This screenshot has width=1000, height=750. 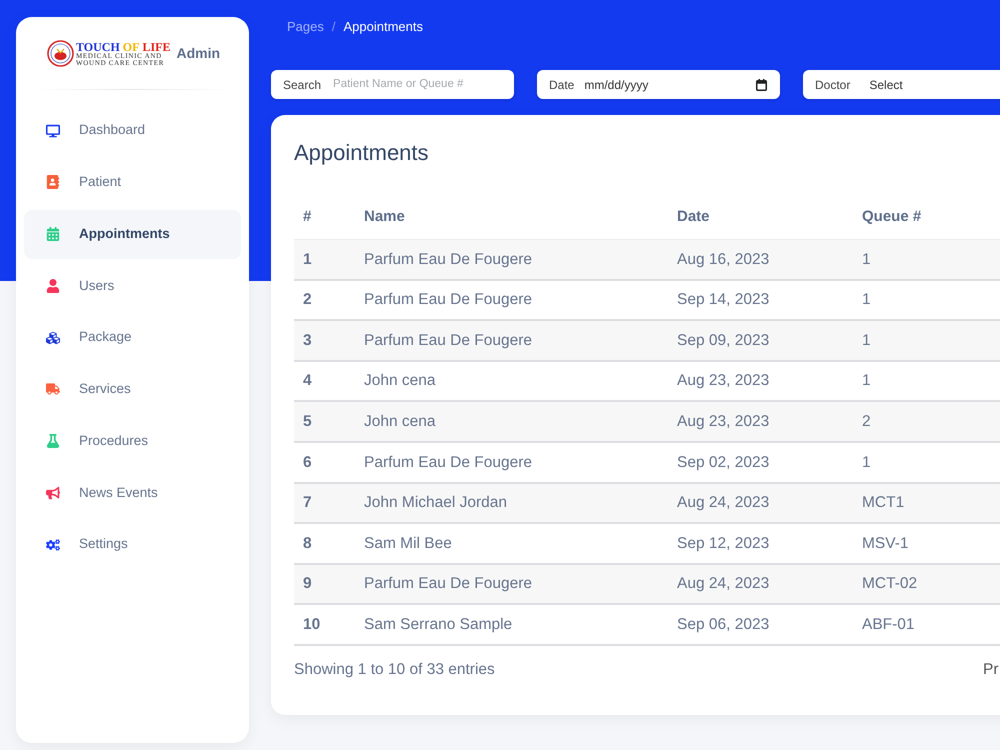 I want to click on table-cell-text: MSV-1, so click(x=886, y=544).